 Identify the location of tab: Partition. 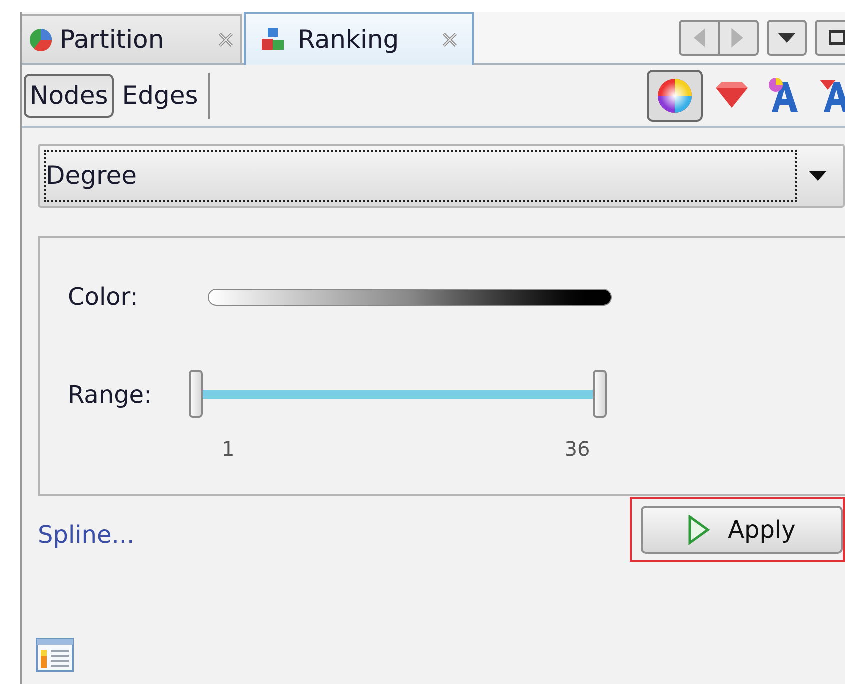
(132, 38).